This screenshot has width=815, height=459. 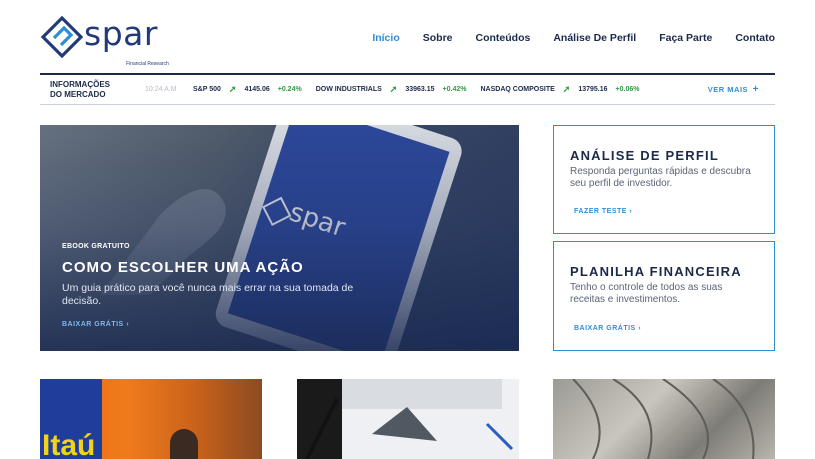 What do you see at coordinates (438, 38) in the screenshot?
I see `nav-item-sobre: Sobre` at bounding box center [438, 38].